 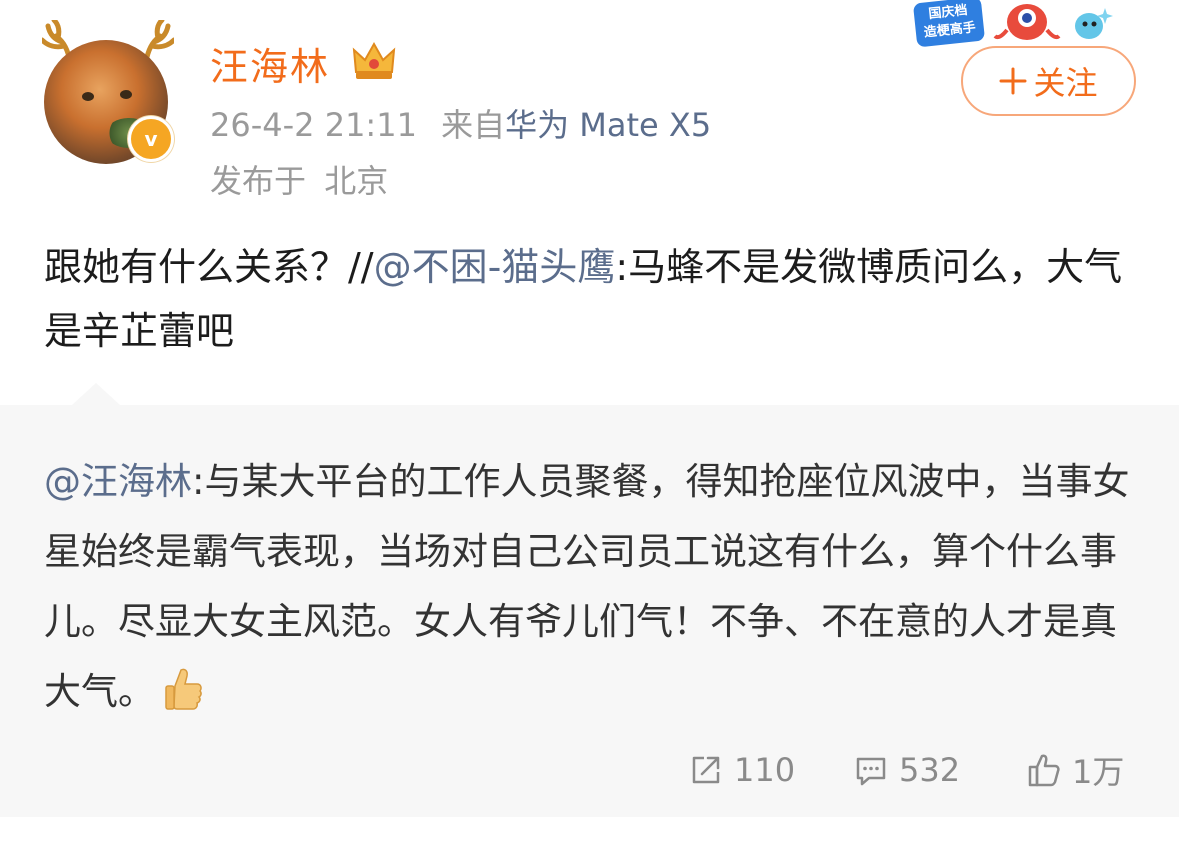 I want to click on crown-icon, so click(x=374, y=60).